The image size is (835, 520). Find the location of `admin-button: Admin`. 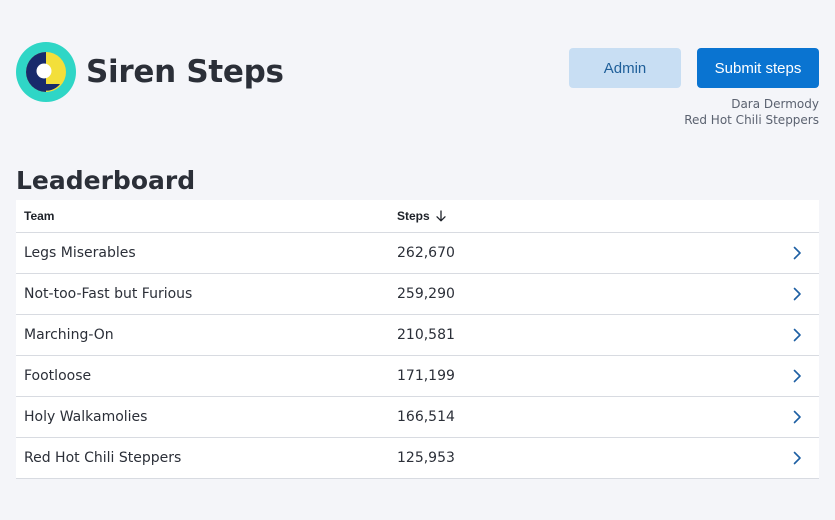

admin-button: Admin is located at coordinates (625, 68).